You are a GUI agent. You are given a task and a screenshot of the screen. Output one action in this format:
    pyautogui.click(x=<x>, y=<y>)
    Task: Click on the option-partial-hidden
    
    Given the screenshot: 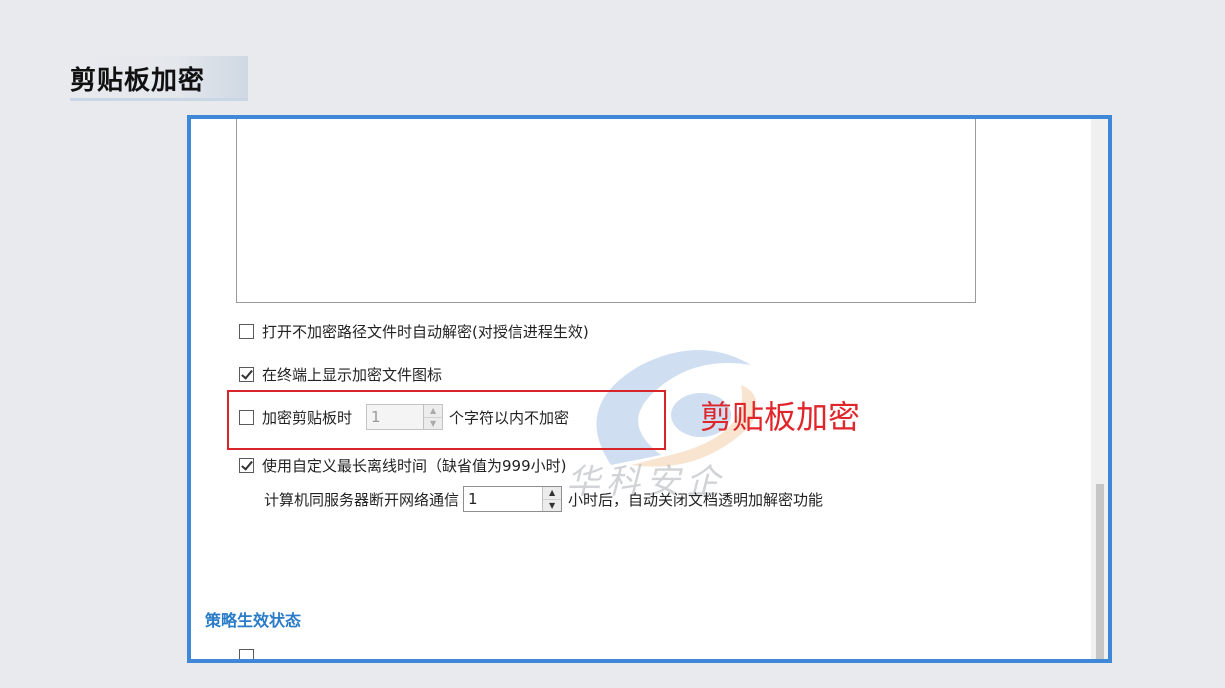 What is the action you would take?
    pyautogui.click(x=250, y=654)
    